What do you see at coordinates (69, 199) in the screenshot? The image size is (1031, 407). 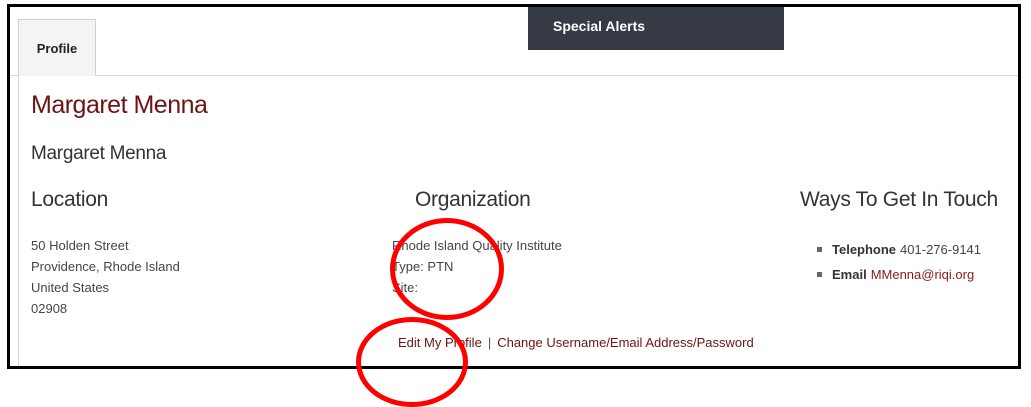 I see `location-heading: Location` at bounding box center [69, 199].